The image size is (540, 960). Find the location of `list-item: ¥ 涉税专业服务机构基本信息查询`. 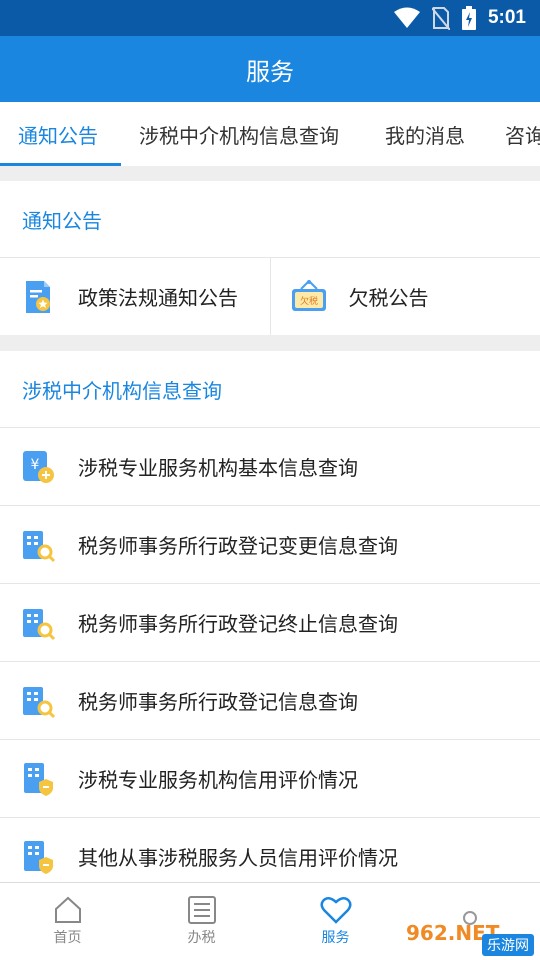

list-item: ¥ 涉税专业服务机构基本信息查询 is located at coordinates (270, 467).